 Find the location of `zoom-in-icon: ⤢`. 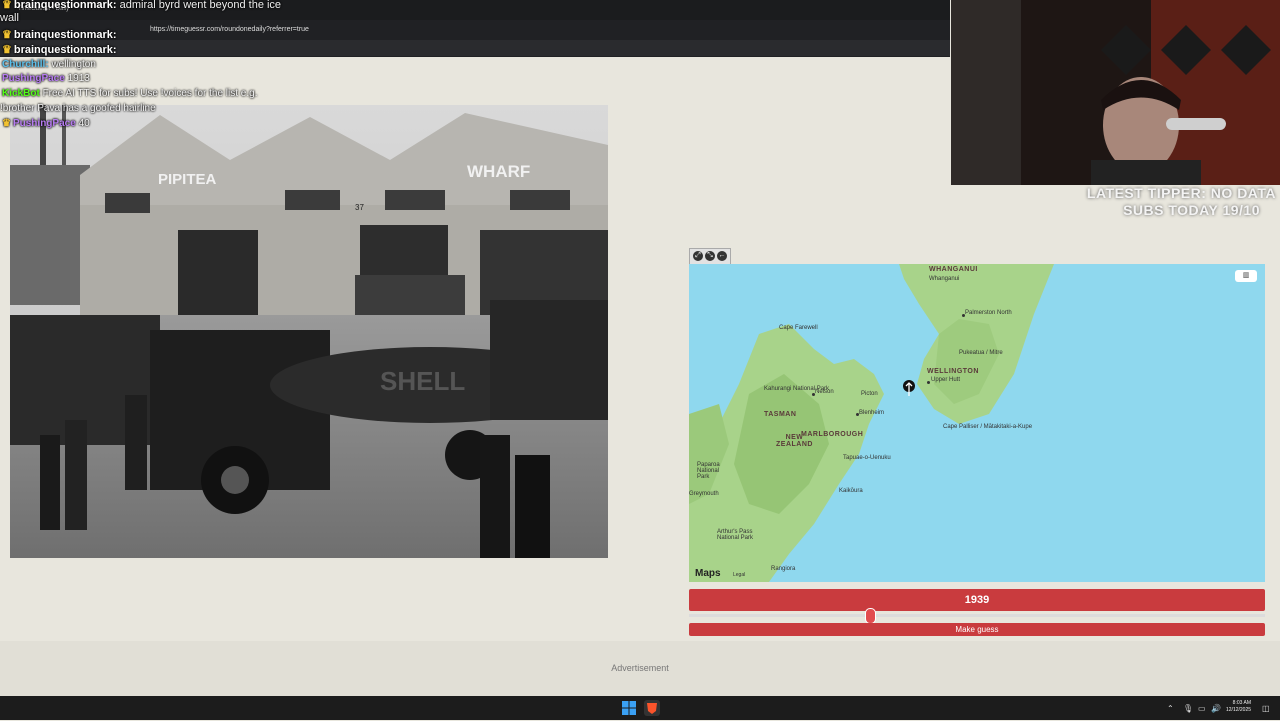

zoom-in-icon: ⤢ is located at coordinates (698, 256).